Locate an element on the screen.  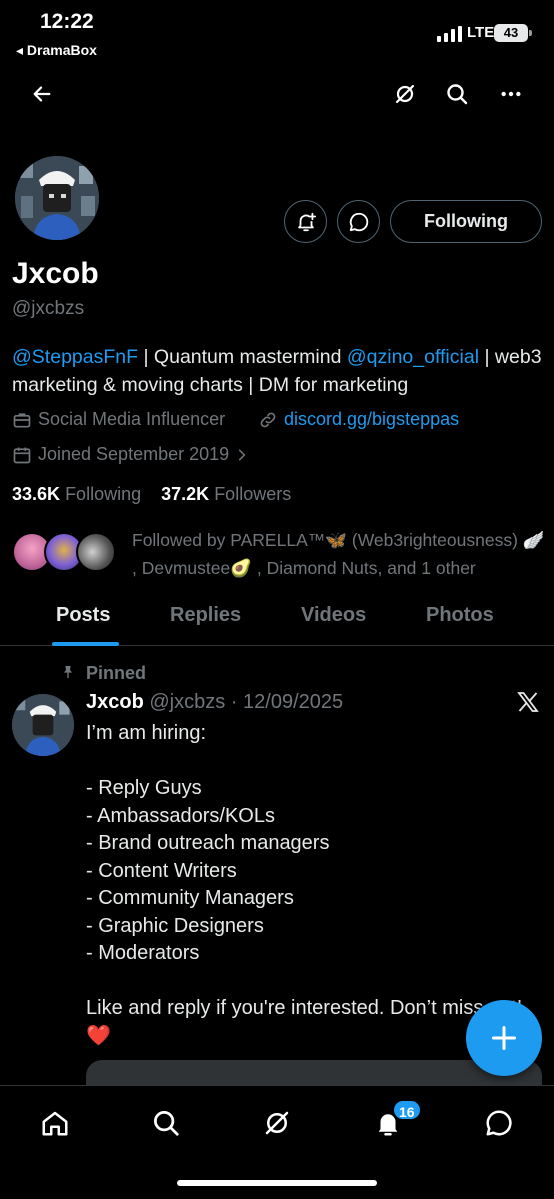
message-icon is located at coordinates (358, 221).